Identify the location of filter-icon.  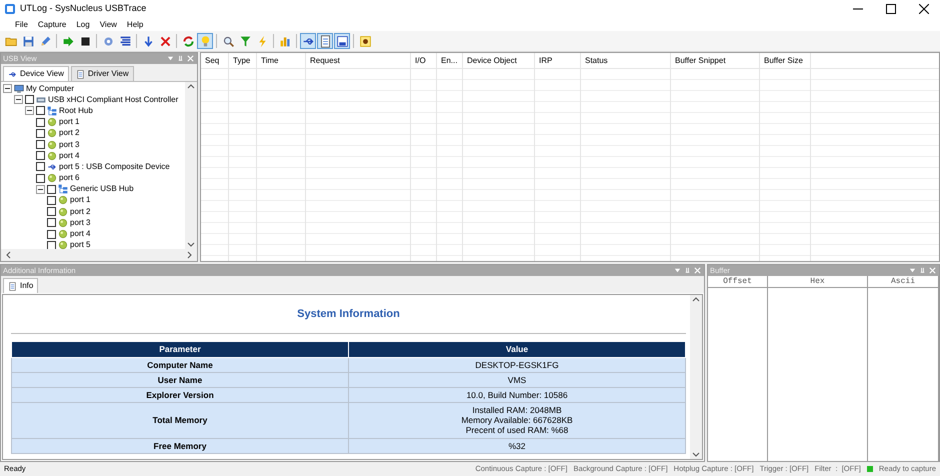
(245, 41).